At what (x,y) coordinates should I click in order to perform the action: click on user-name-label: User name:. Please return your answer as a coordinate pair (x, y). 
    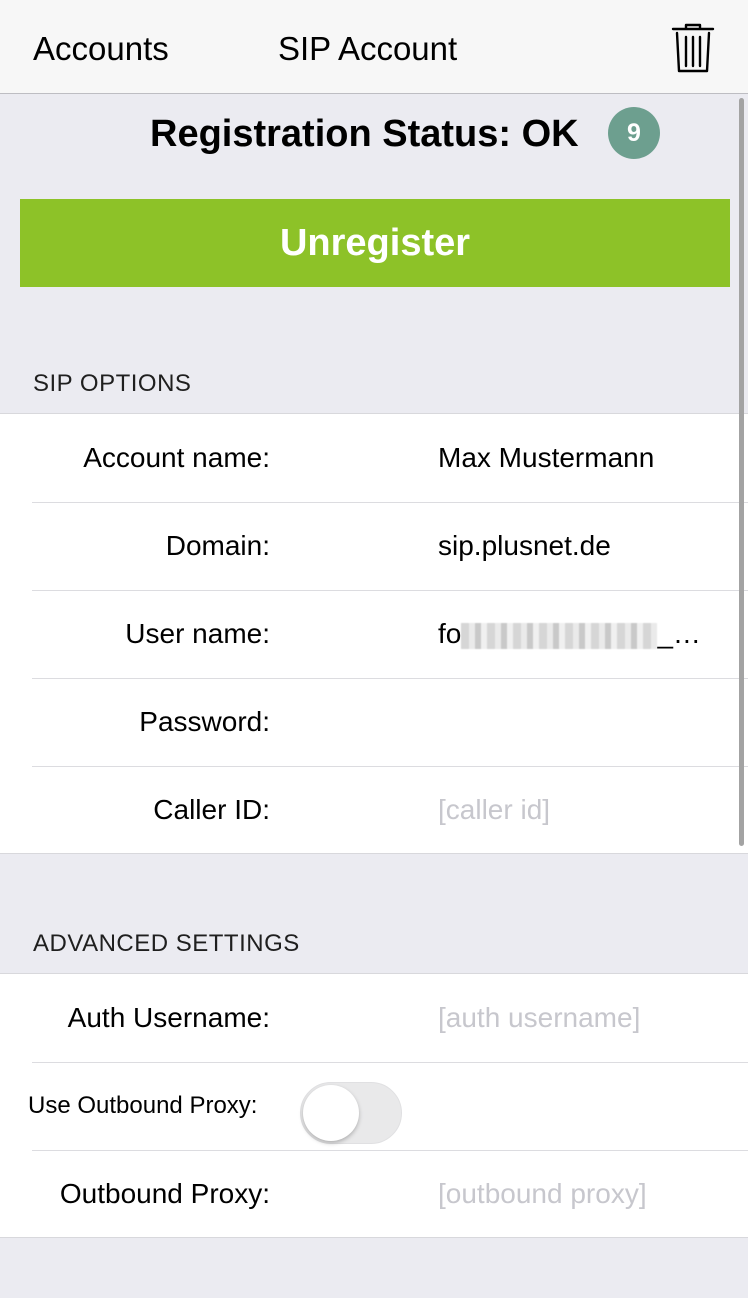
    Looking at the image, I should click on (197, 633).